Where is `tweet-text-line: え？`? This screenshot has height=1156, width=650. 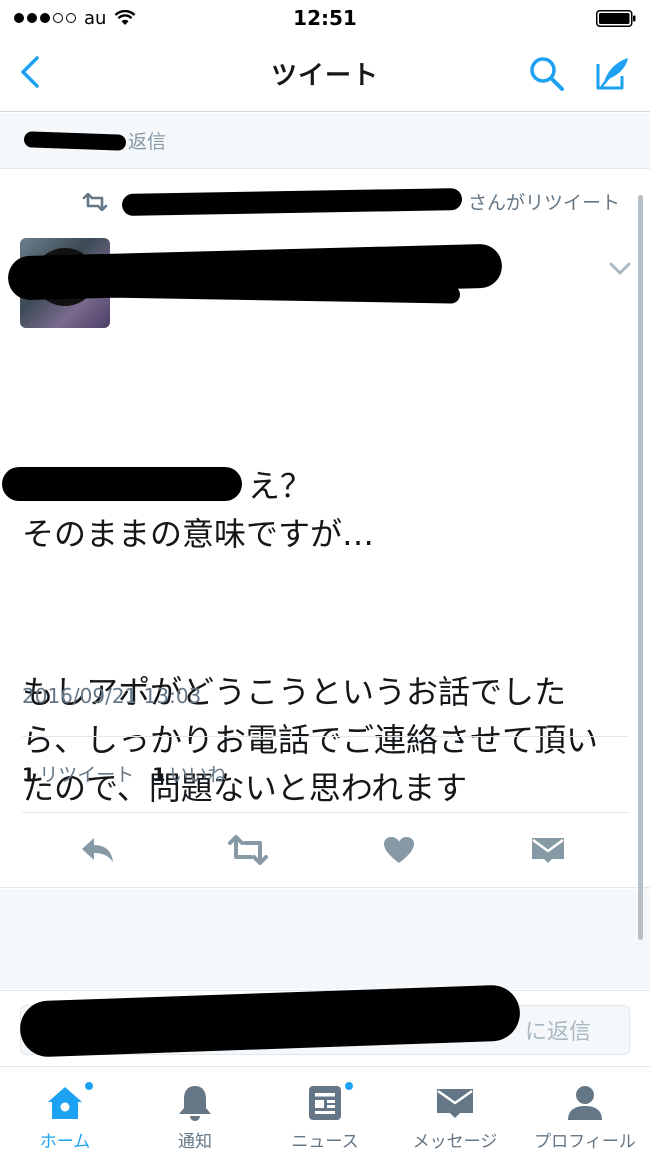 tweet-text-line: え？ is located at coordinates (280, 486).